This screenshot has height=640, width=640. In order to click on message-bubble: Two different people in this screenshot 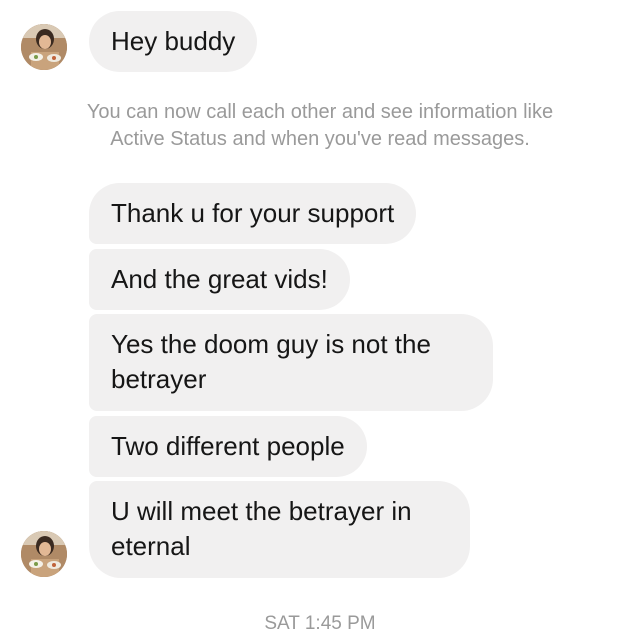, I will do `click(228, 446)`.